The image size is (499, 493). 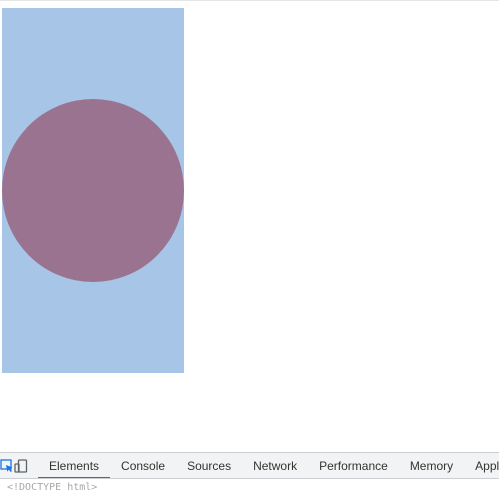 What do you see at coordinates (209, 465) in the screenshot?
I see `tab-sources: Sources` at bounding box center [209, 465].